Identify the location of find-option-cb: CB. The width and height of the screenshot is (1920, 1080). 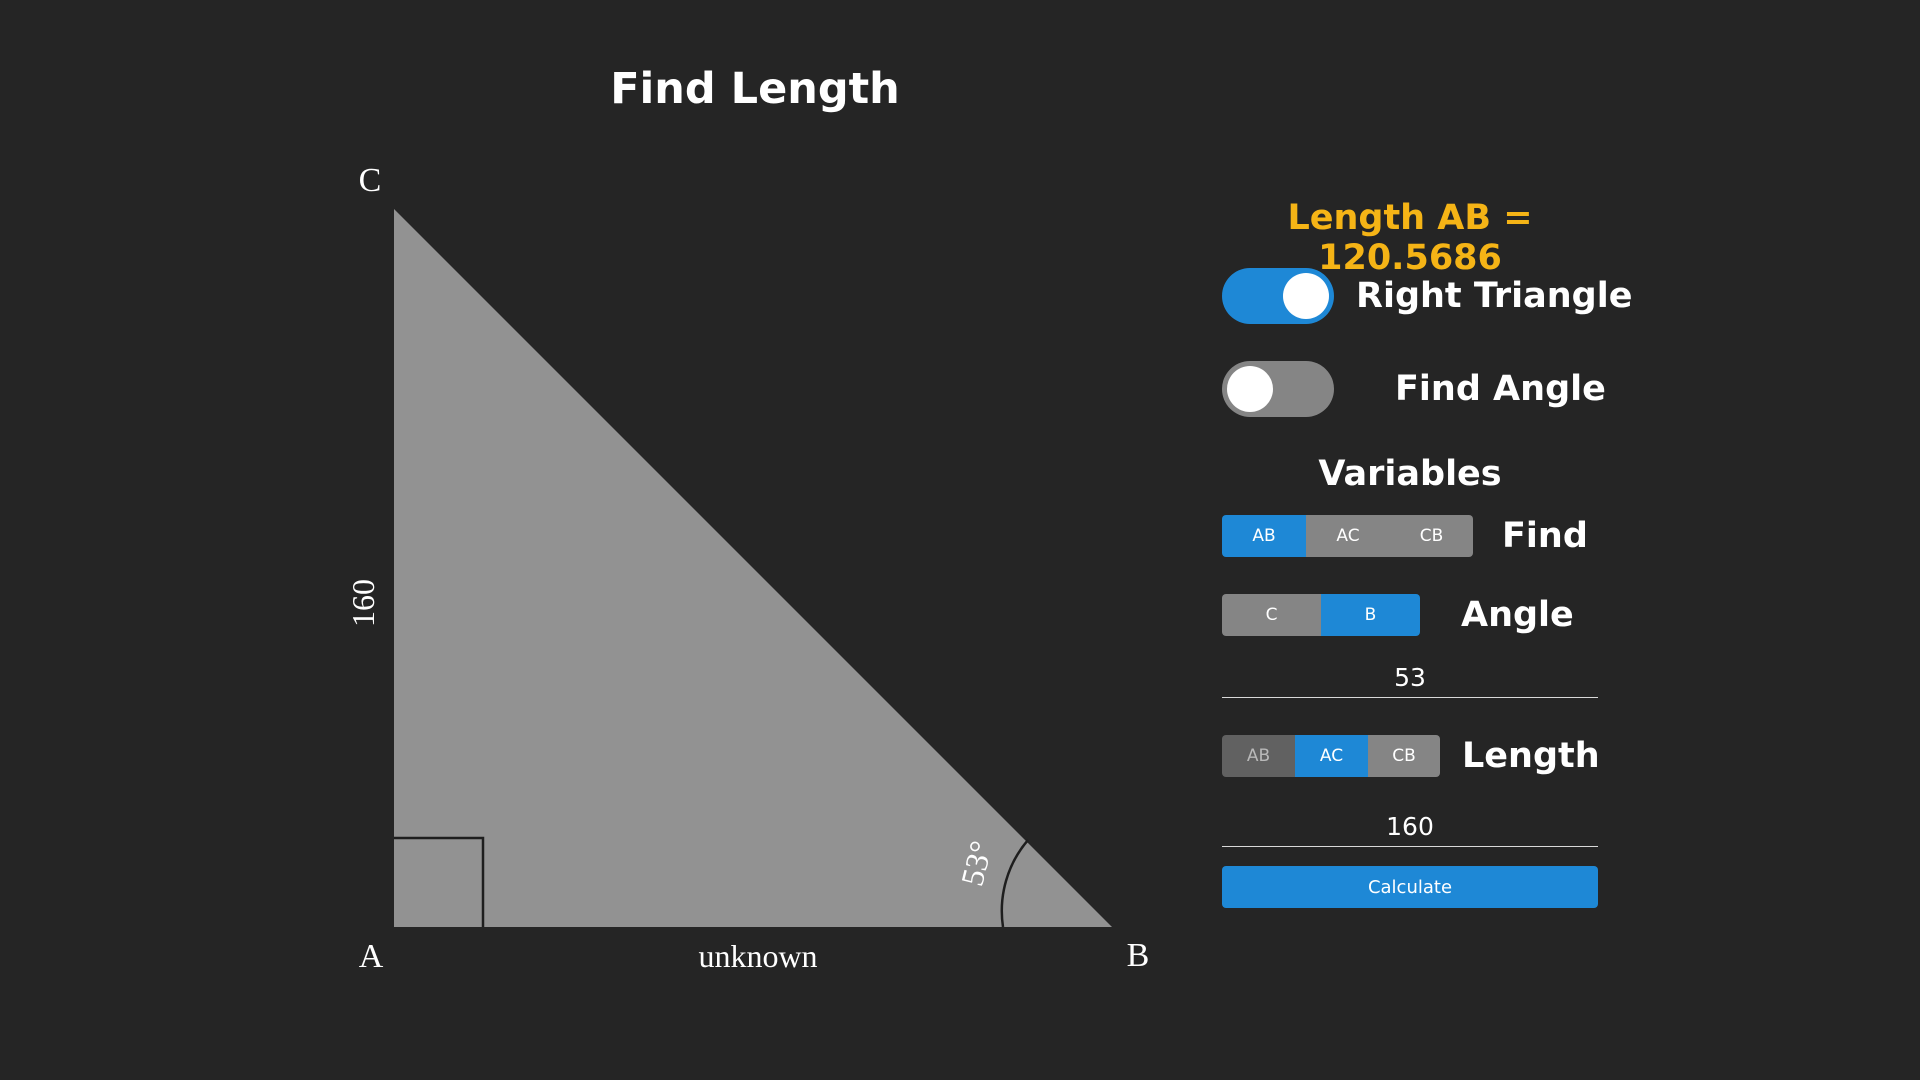
(1431, 536).